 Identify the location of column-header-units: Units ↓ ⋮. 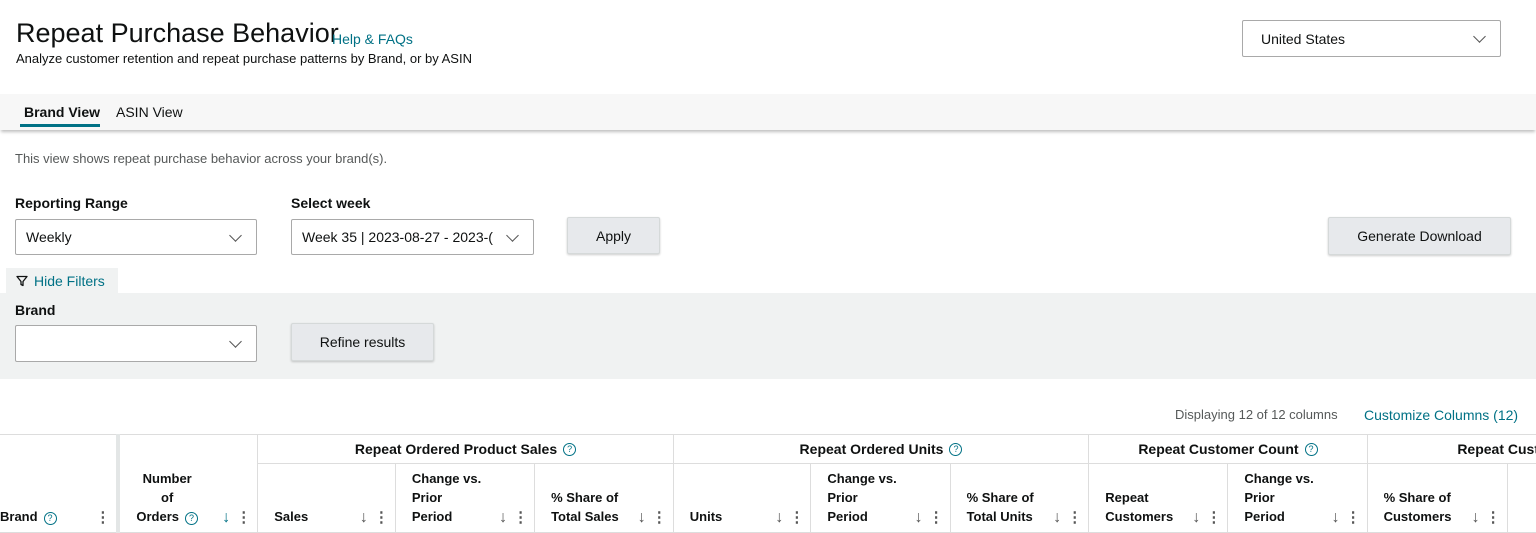
(742, 498).